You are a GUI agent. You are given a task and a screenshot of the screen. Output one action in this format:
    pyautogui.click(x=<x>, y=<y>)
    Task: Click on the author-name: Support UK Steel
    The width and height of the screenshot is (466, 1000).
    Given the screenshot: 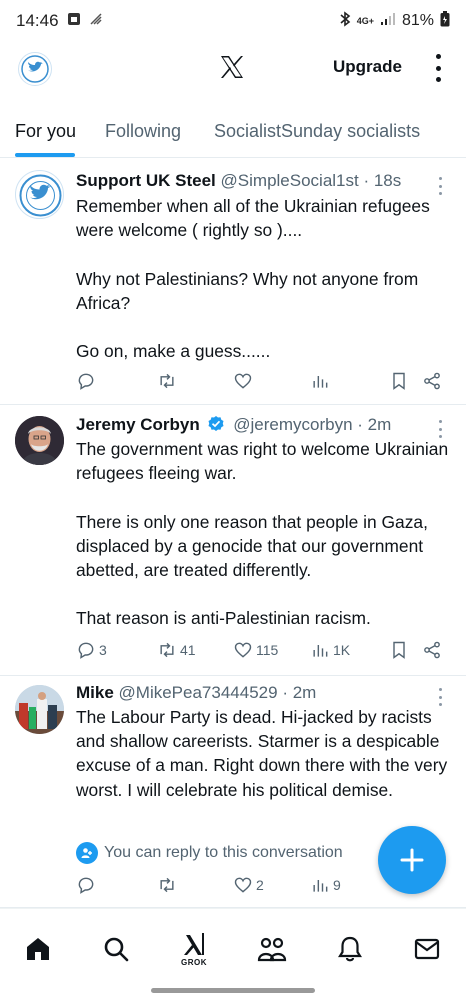 What is the action you would take?
    pyautogui.click(x=146, y=180)
    